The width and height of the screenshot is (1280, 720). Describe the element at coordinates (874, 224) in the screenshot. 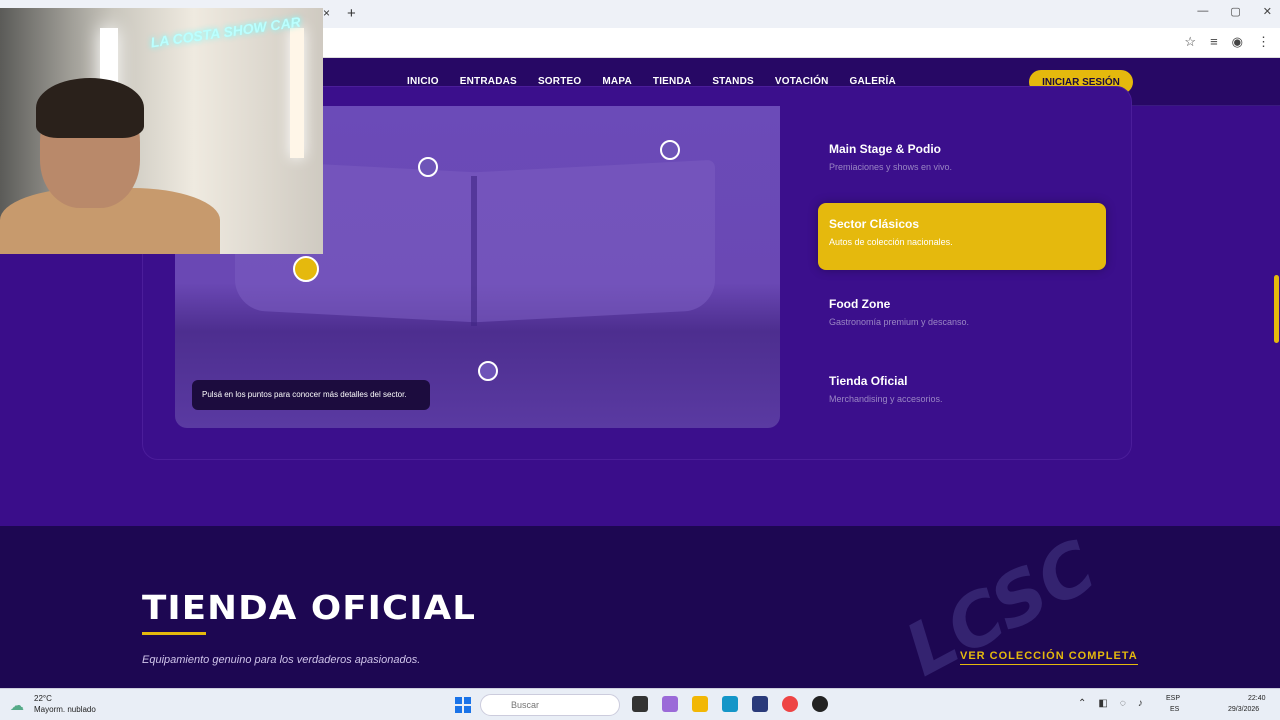

I see `sector-title: Sector Clásicos` at that location.